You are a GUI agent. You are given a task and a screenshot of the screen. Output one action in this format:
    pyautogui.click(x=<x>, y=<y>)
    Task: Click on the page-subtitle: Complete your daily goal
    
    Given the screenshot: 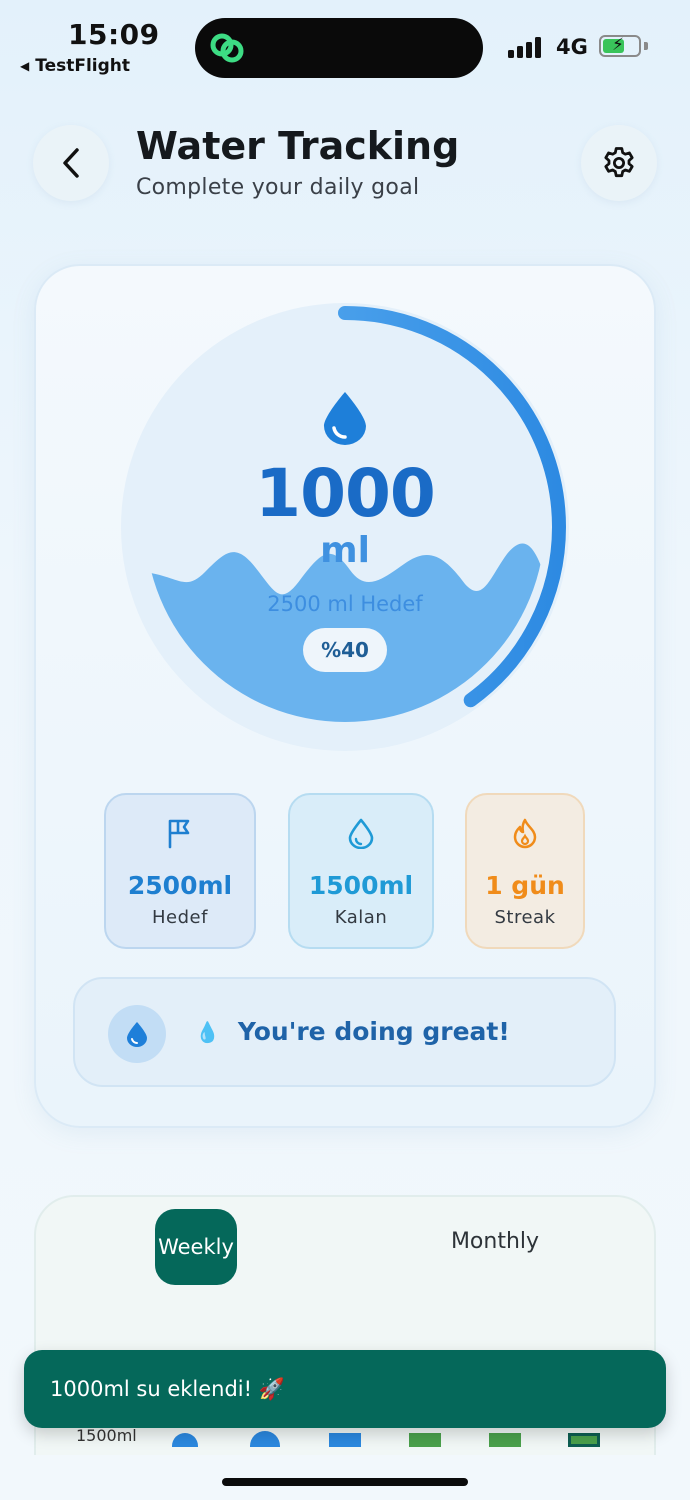 What is the action you would take?
    pyautogui.click(x=278, y=187)
    